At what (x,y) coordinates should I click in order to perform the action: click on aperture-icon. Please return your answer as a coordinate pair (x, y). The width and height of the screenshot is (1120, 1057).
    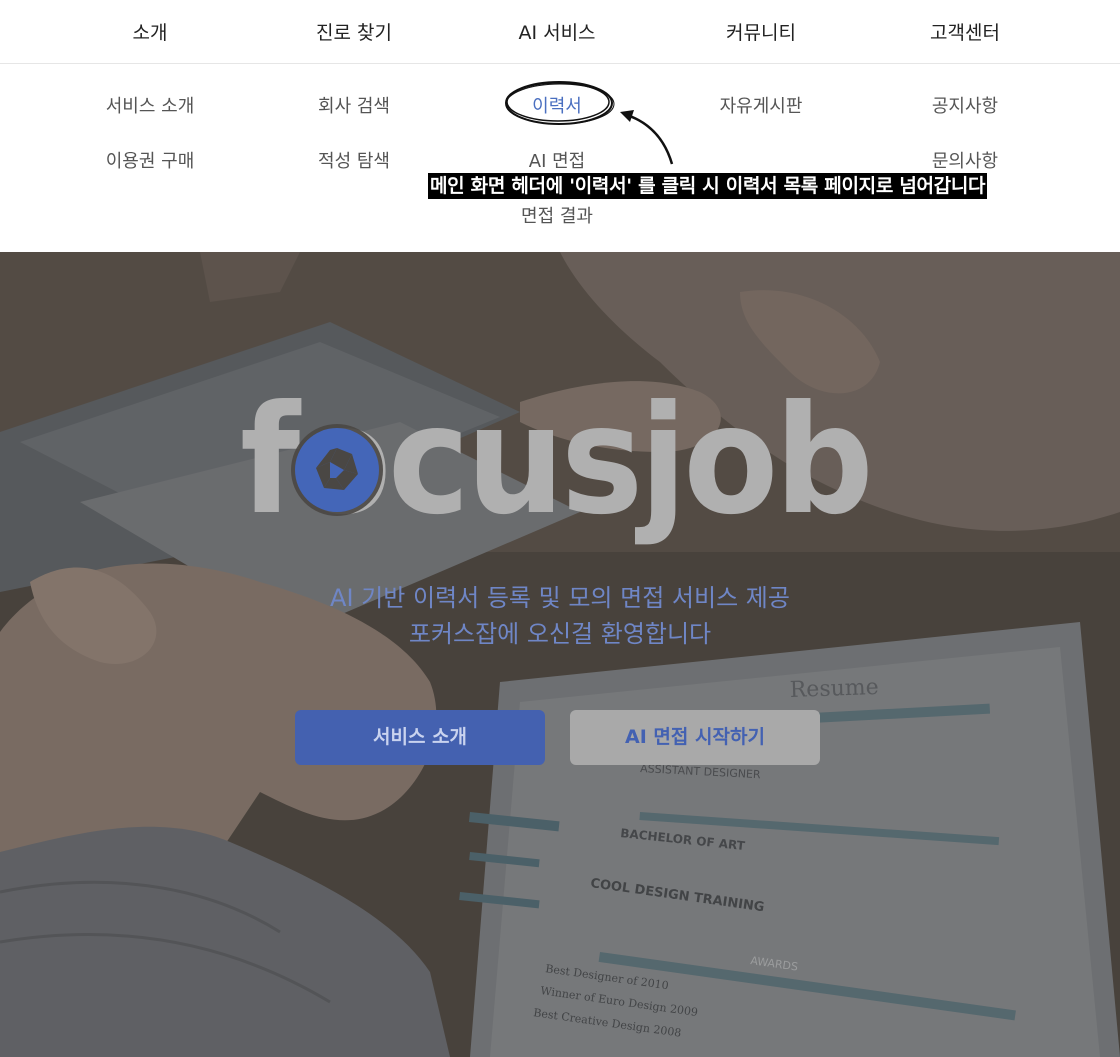
    Looking at the image, I should click on (337, 470).